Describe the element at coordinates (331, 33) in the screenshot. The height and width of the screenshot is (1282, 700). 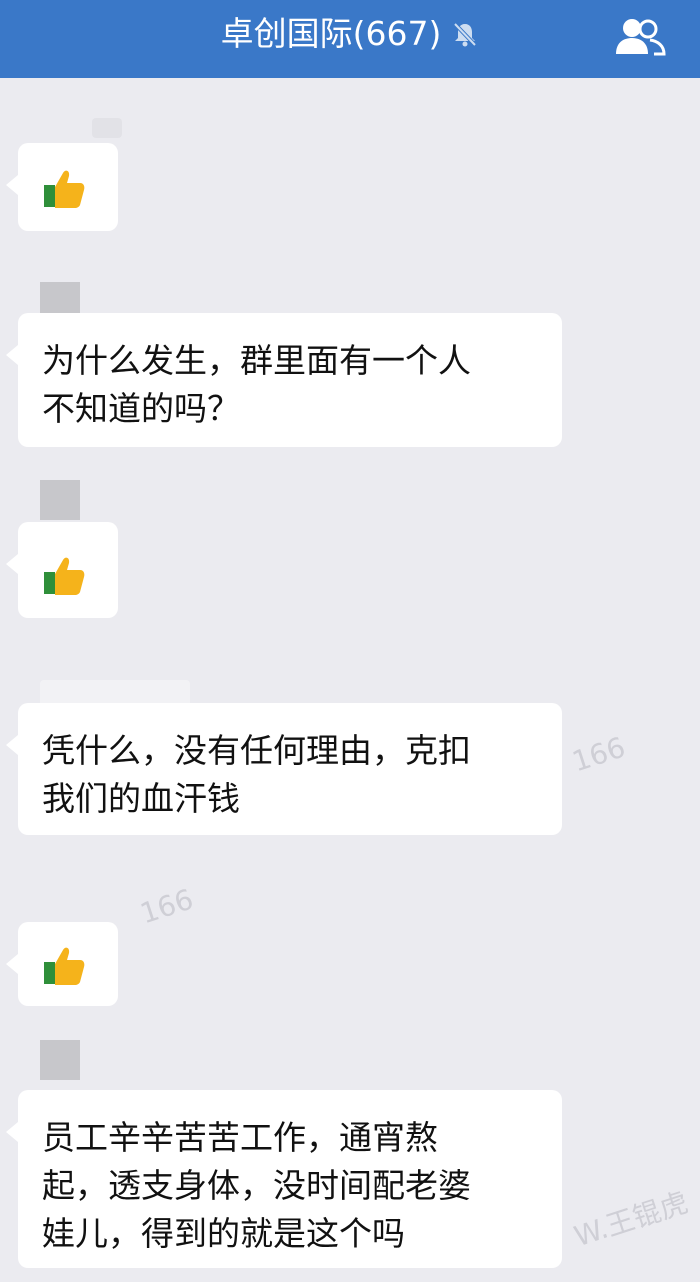
I see `group-title: 卓创国际(667)` at that location.